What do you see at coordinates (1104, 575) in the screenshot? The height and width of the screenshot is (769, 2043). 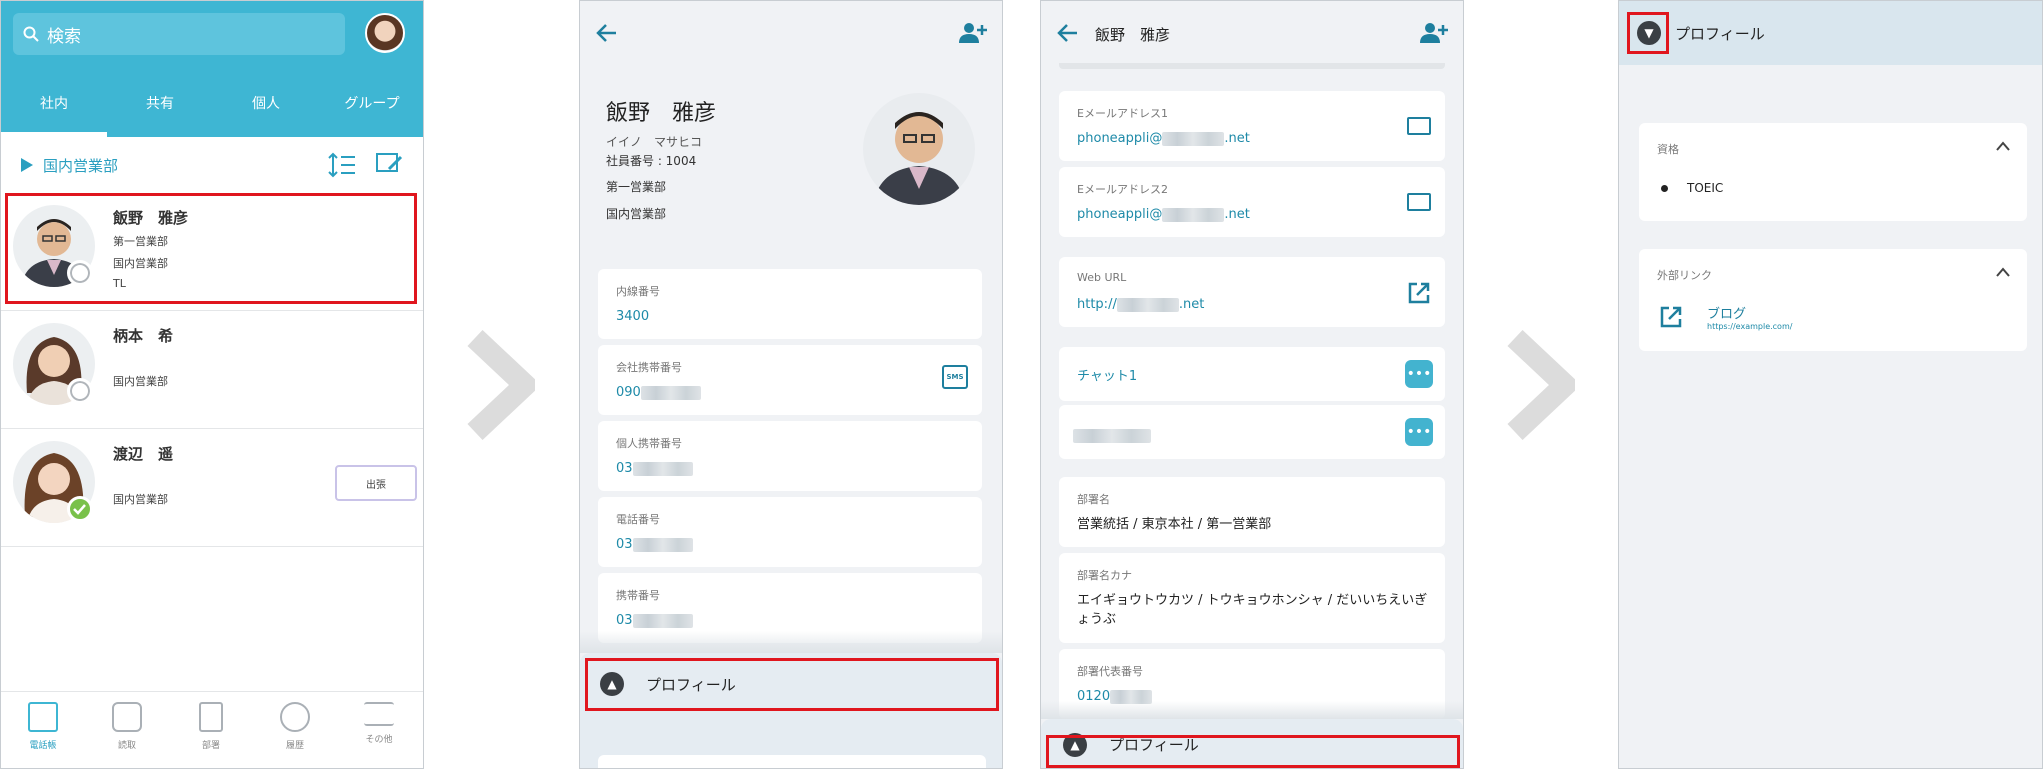 I see `field-label: 部署名カナ` at bounding box center [1104, 575].